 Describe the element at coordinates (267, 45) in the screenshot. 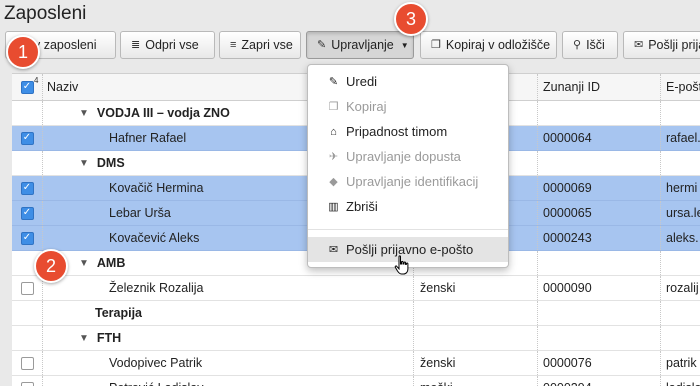

I see `close-all-label: Zapri vse` at that location.